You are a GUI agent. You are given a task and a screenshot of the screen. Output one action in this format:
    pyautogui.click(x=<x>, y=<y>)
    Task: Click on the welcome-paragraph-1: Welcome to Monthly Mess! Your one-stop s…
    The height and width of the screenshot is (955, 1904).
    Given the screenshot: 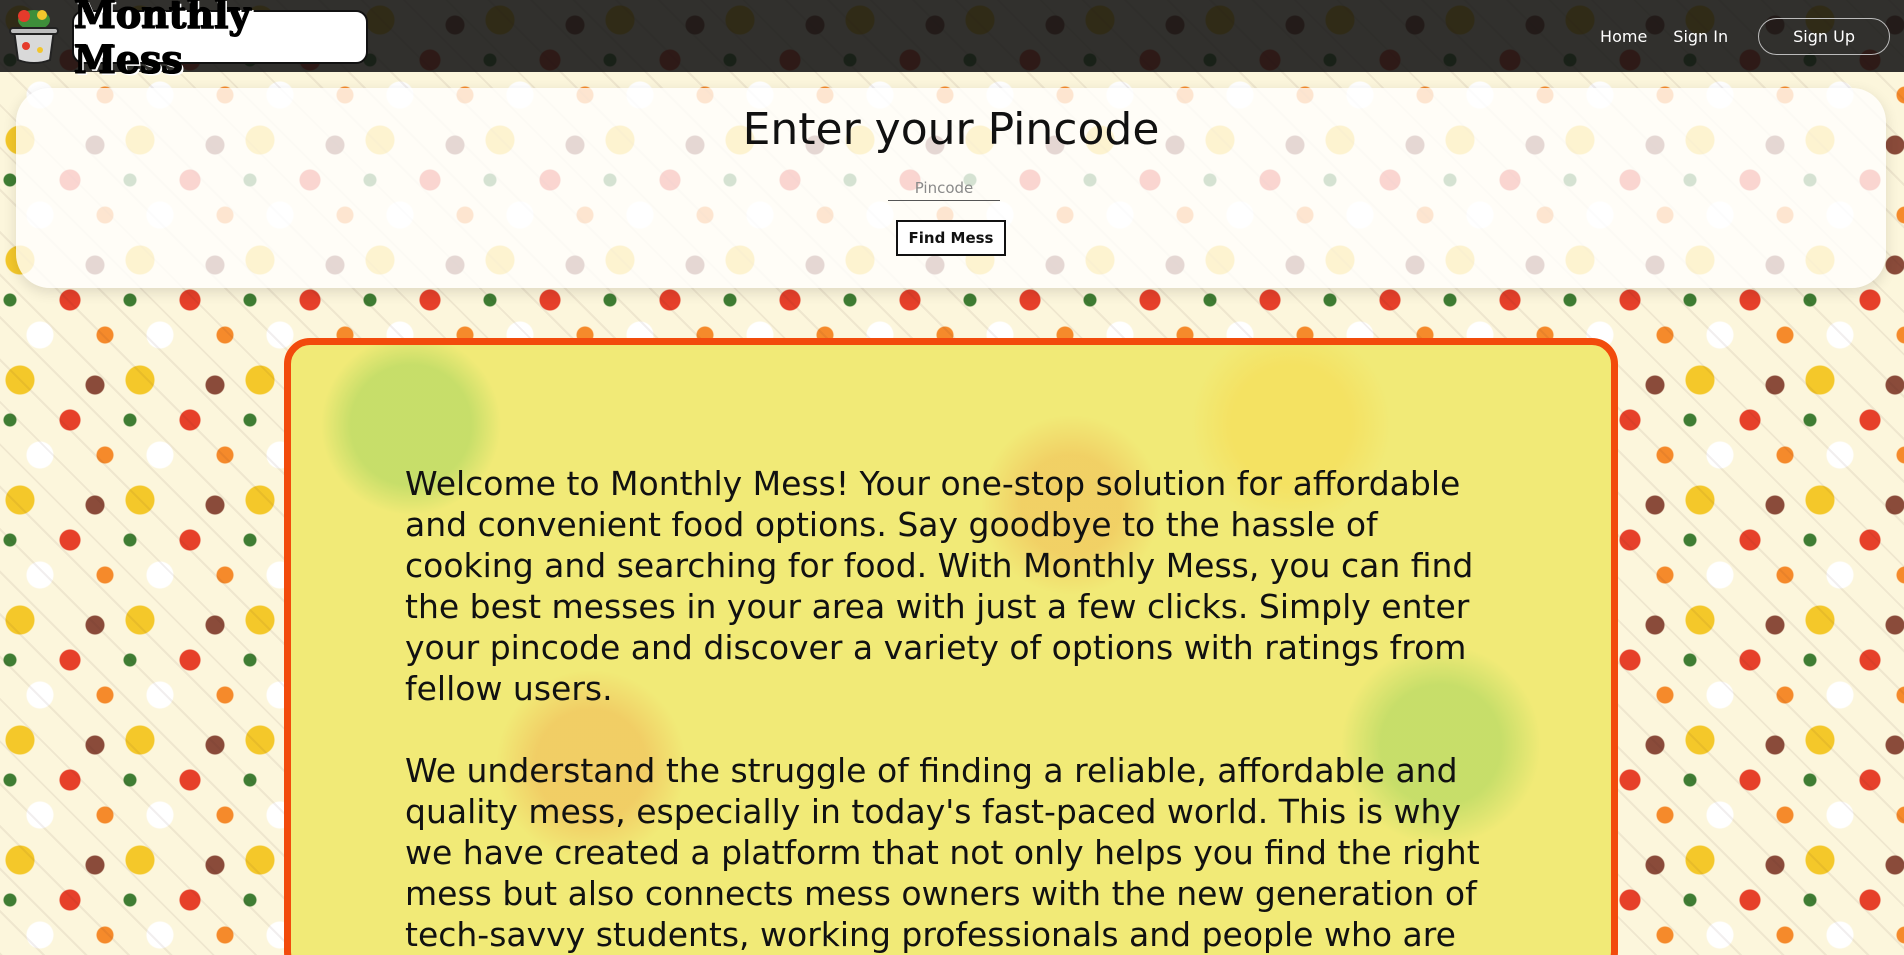 What is the action you would take?
    pyautogui.click(x=939, y=586)
    